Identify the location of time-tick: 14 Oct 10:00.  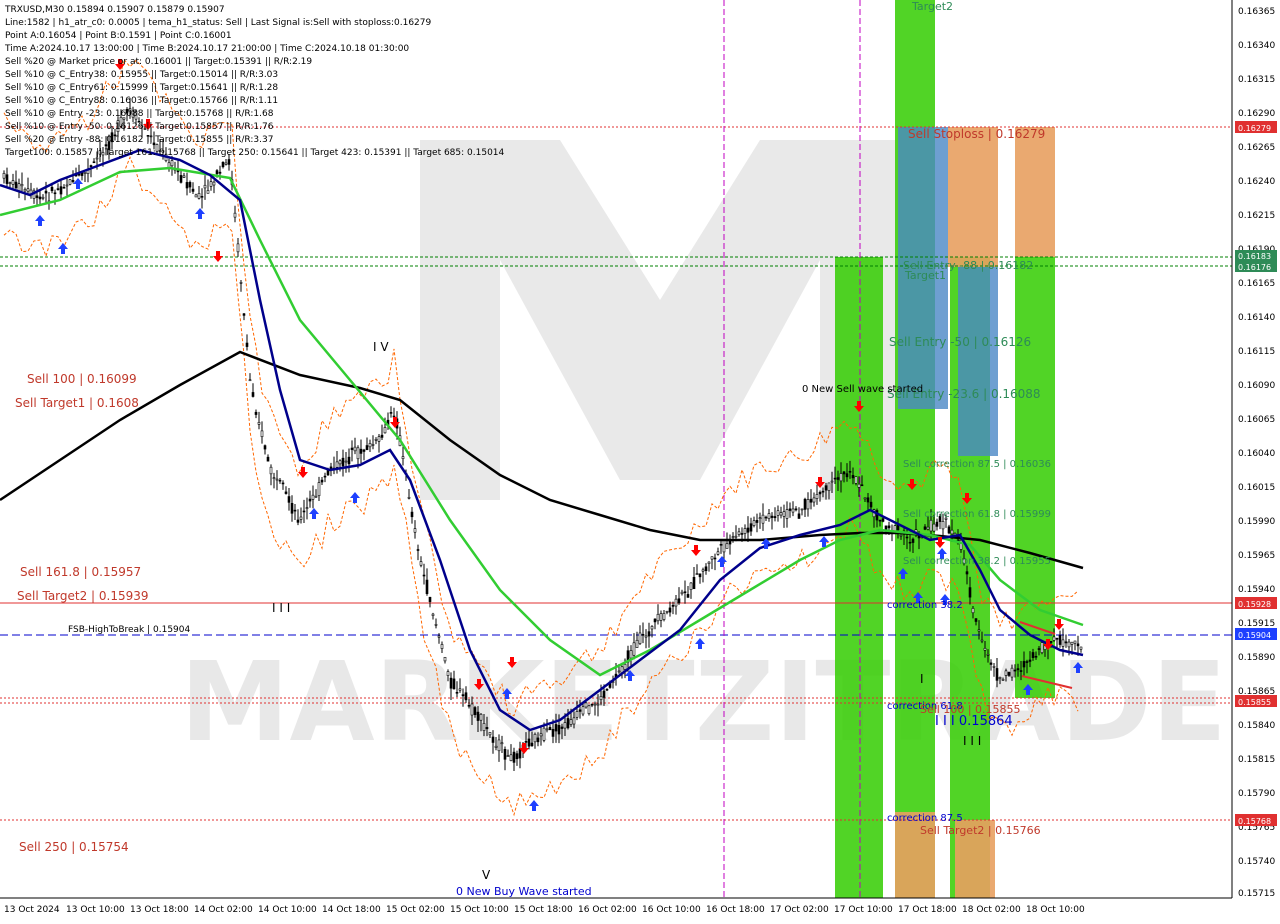
(287, 910).